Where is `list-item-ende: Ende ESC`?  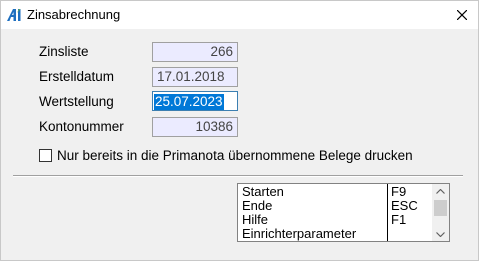
list-item-ende: Ende ESC is located at coordinates (335, 206).